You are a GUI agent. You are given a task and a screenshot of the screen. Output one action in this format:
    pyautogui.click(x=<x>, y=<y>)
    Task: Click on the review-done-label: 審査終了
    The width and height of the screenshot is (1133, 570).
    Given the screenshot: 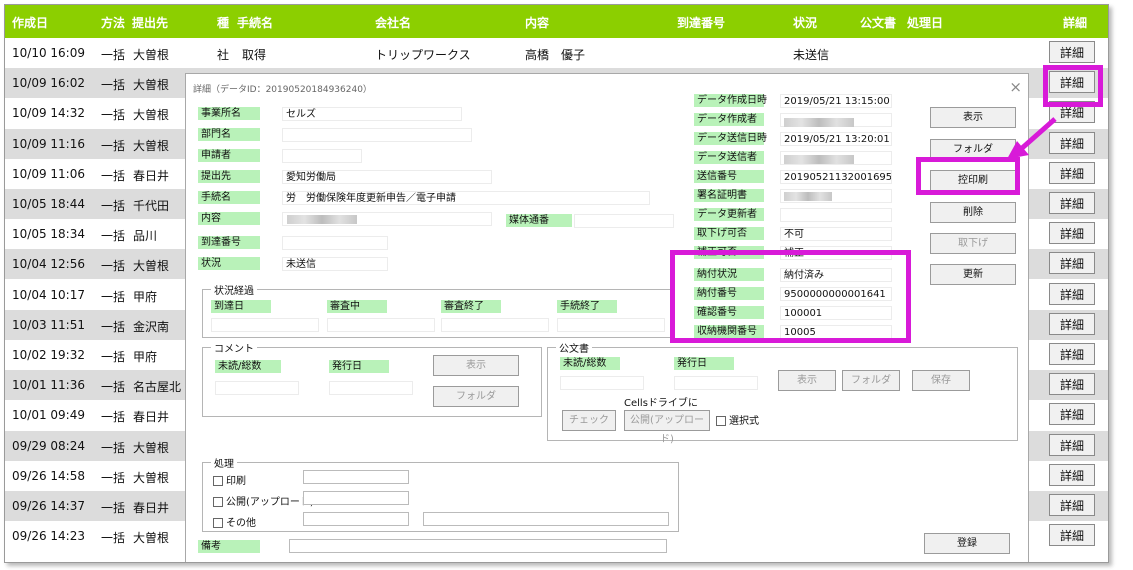 What is the action you would take?
    pyautogui.click(x=471, y=306)
    